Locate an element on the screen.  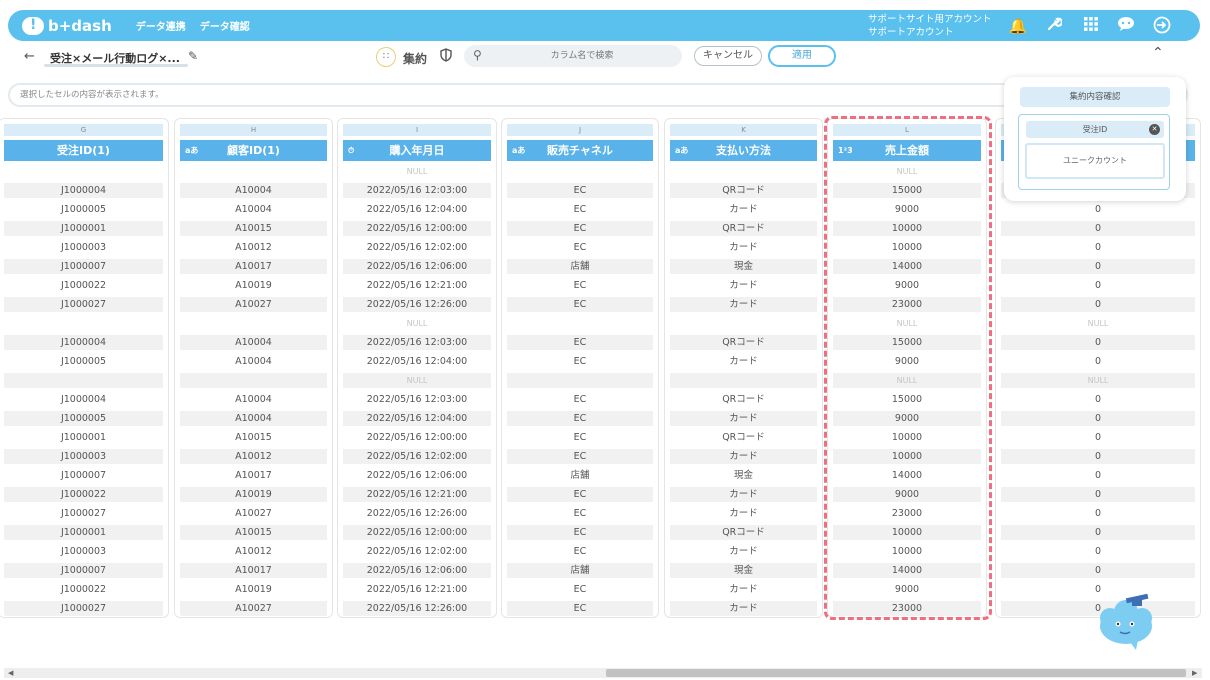
back-arrow-icon: ← is located at coordinates (29, 56).